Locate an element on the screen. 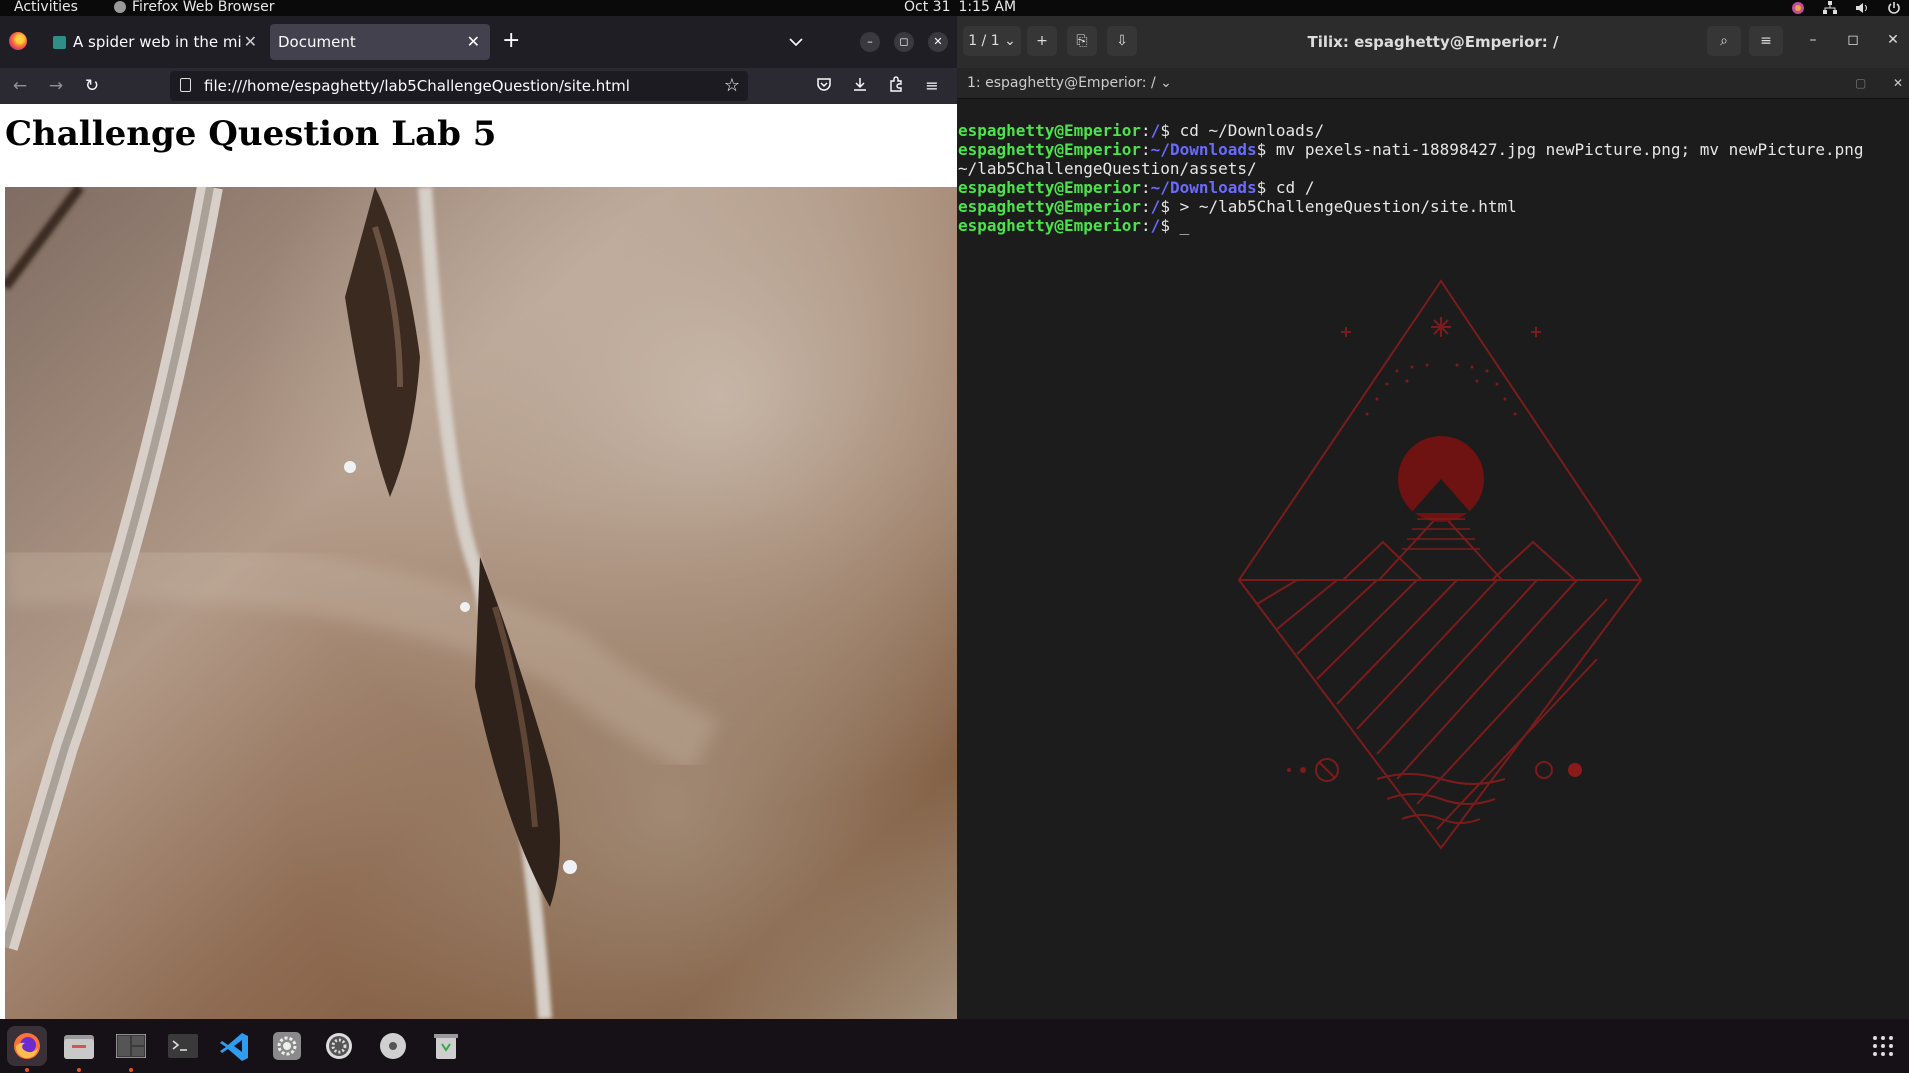 This screenshot has width=1909, height=1073. dock-disc is located at coordinates (393, 1046).